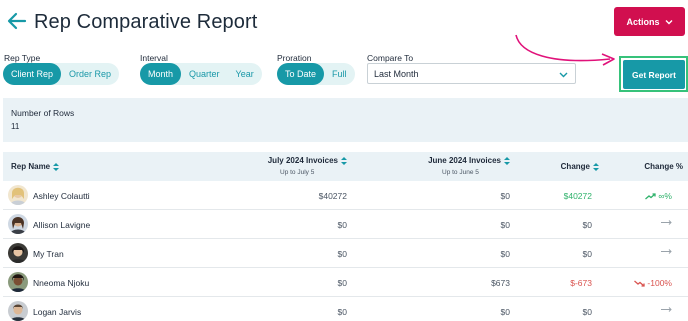  What do you see at coordinates (48, 254) in the screenshot?
I see `rep-name: My Tran` at bounding box center [48, 254].